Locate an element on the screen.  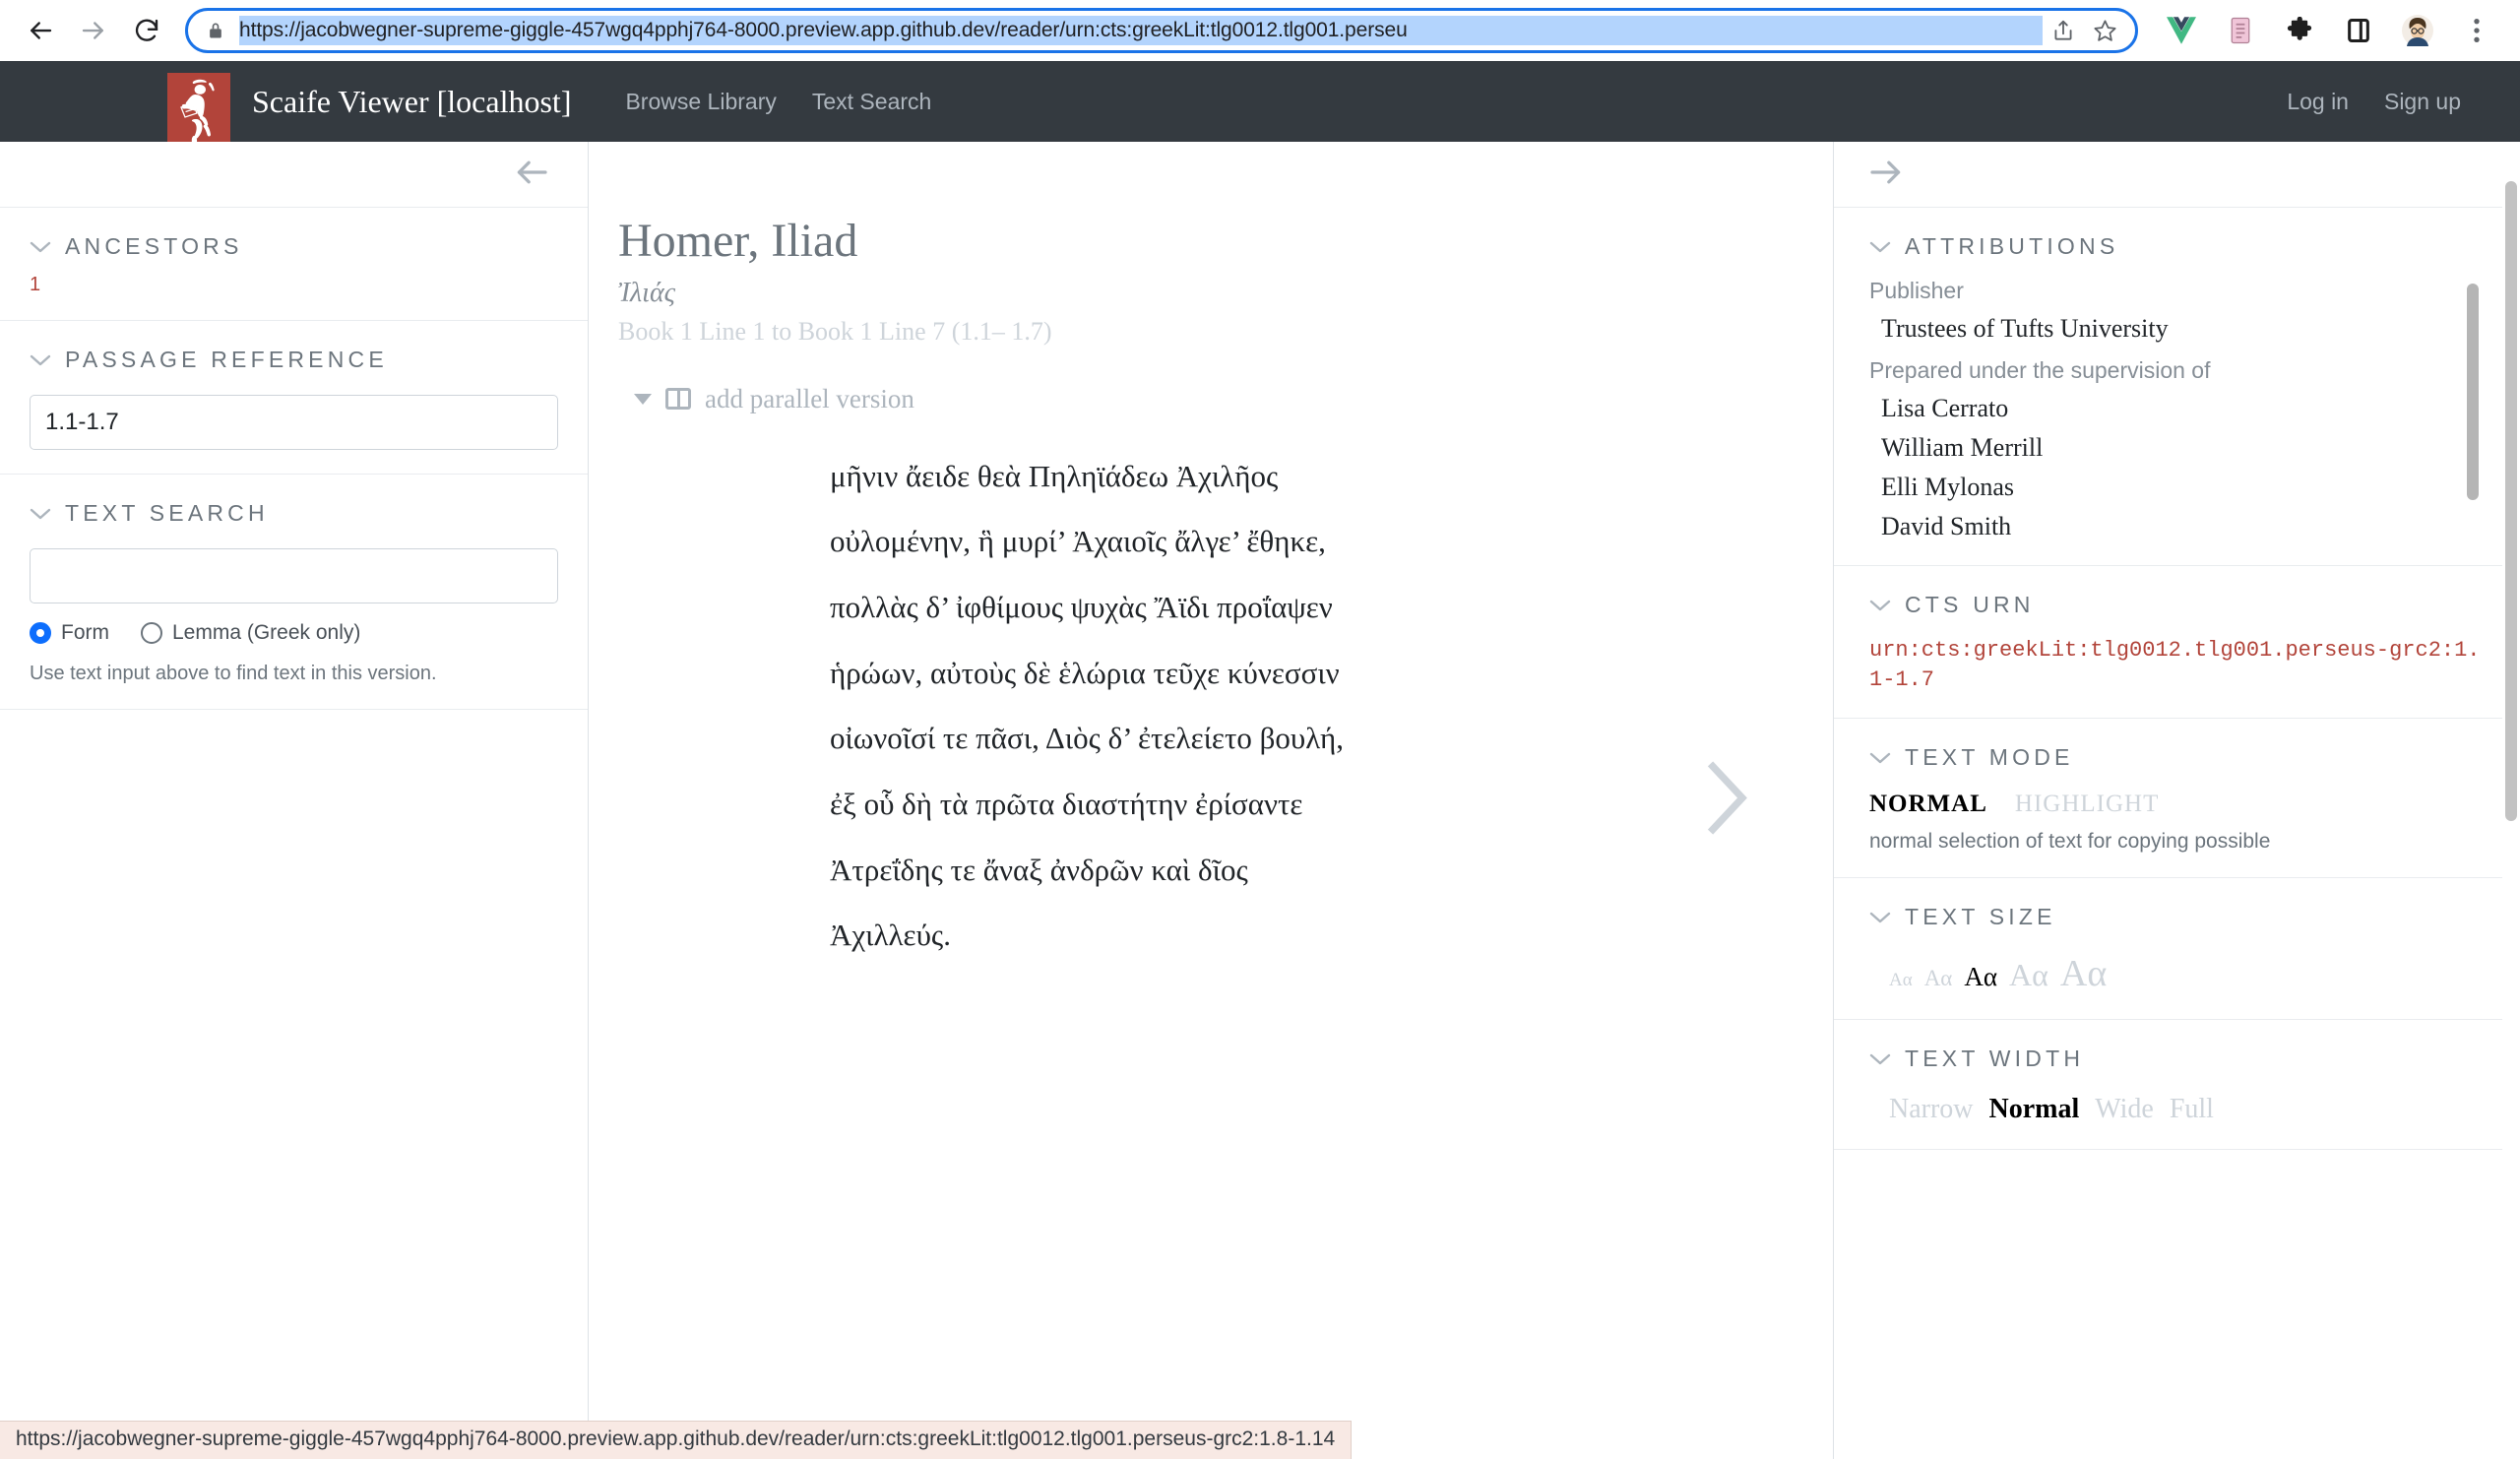
radio-option-form: Form is located at coordinates (69, 633).